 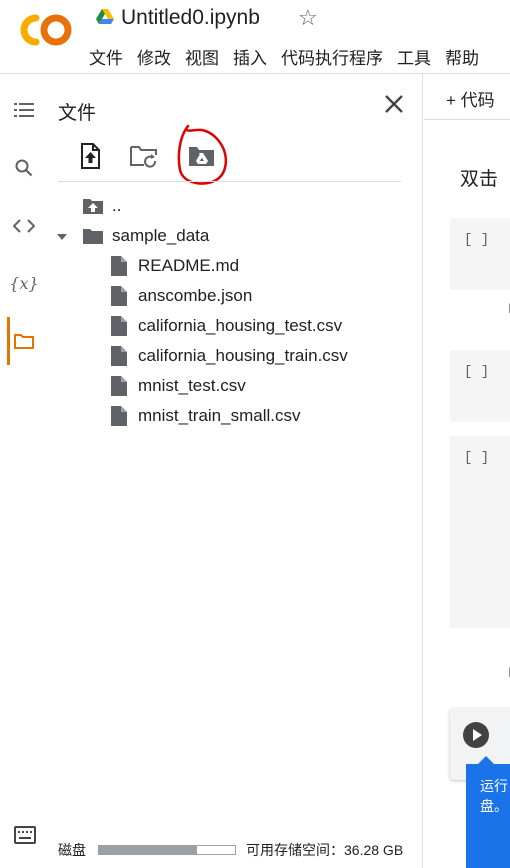 I want to click on tree-row-sample-data: sample_data, so click(x=145, y=236).